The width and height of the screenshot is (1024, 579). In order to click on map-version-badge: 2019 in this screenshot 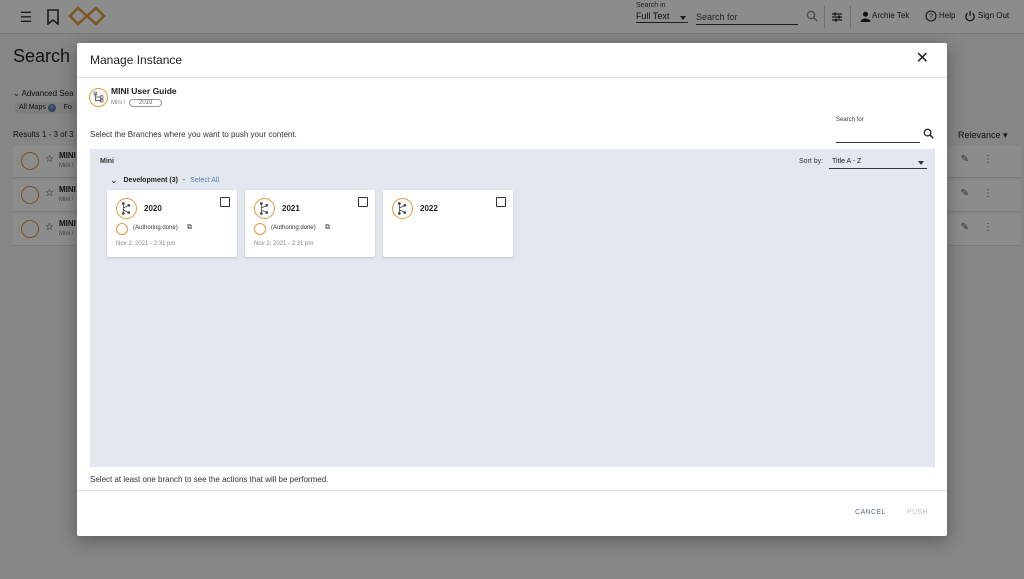, I will do `click(146, 103)`.